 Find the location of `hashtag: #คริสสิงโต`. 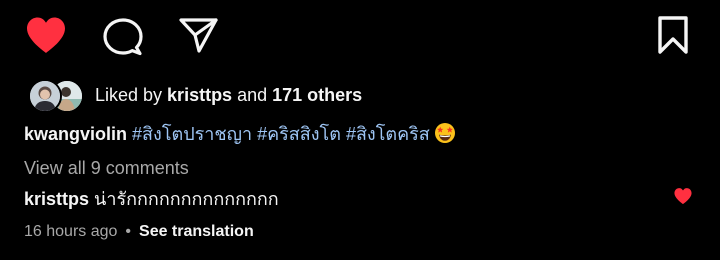

hashtag: #คริสสิงโต is located at coordinates (299, 134).